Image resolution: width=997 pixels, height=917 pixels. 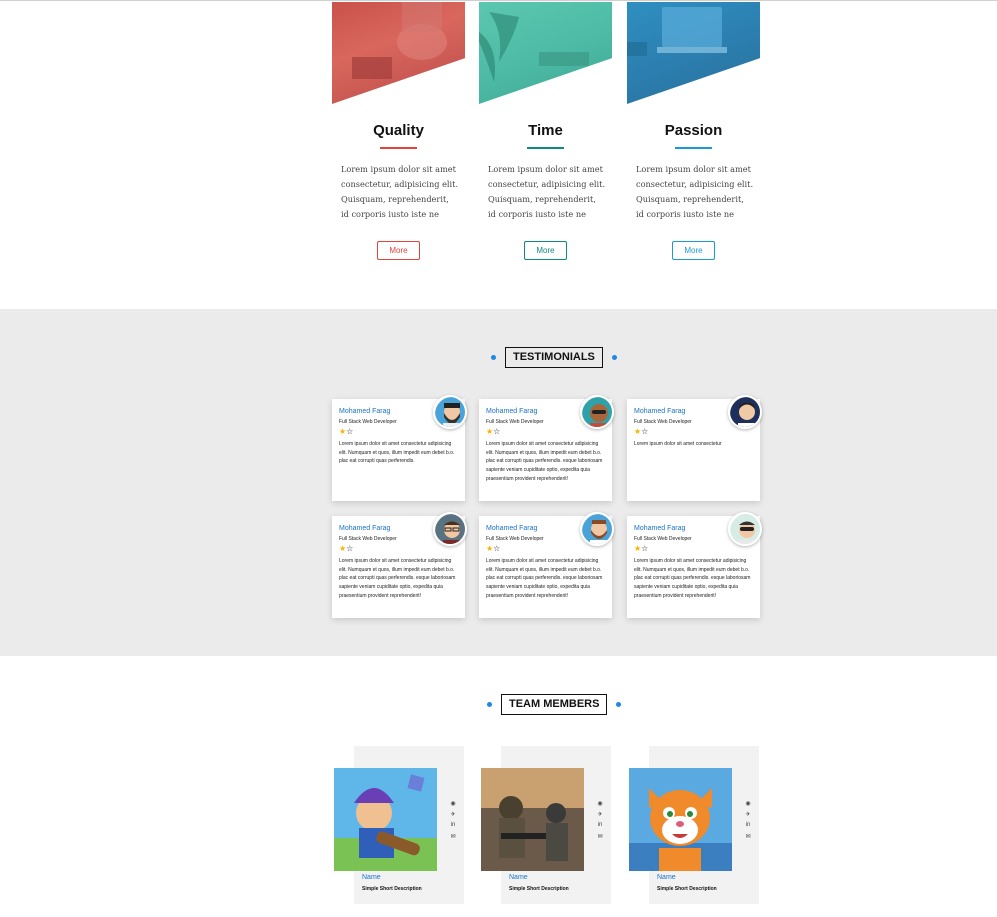 I want to click on feature-title: Quality, so click(x=398, y=130).